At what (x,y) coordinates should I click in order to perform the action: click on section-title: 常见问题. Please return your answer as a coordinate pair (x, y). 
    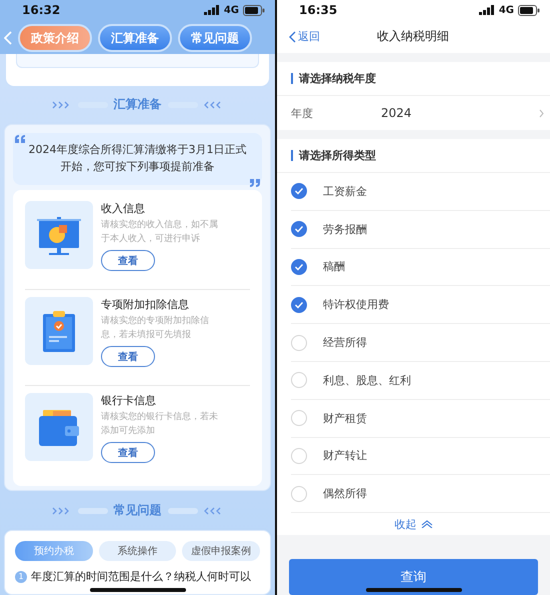
    Looking at the image, I should click on (138, 511).